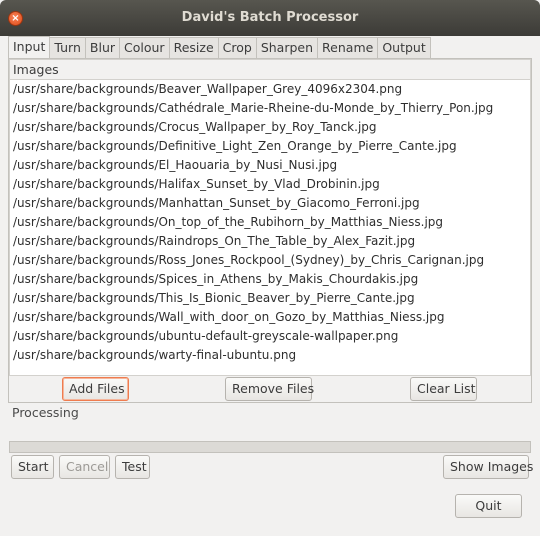 This screenshot has height=536, width=540. Describe the element at coordinates (269, 389) in the screenshot. I see `remove-files-button: Remove Files` at that location.